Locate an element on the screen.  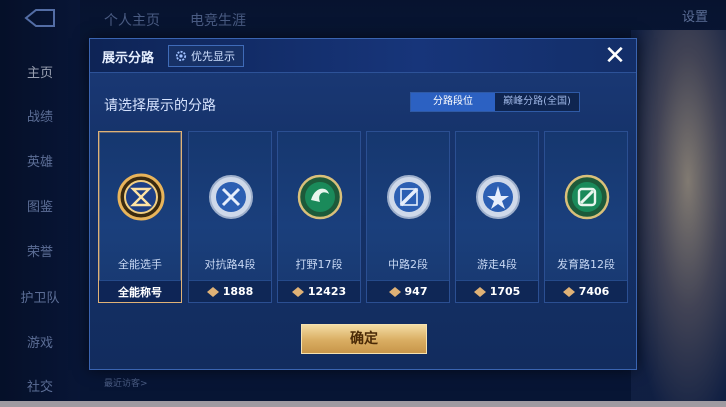
lane-card-name: 发育路12段 is located at coordinates (586, 264).